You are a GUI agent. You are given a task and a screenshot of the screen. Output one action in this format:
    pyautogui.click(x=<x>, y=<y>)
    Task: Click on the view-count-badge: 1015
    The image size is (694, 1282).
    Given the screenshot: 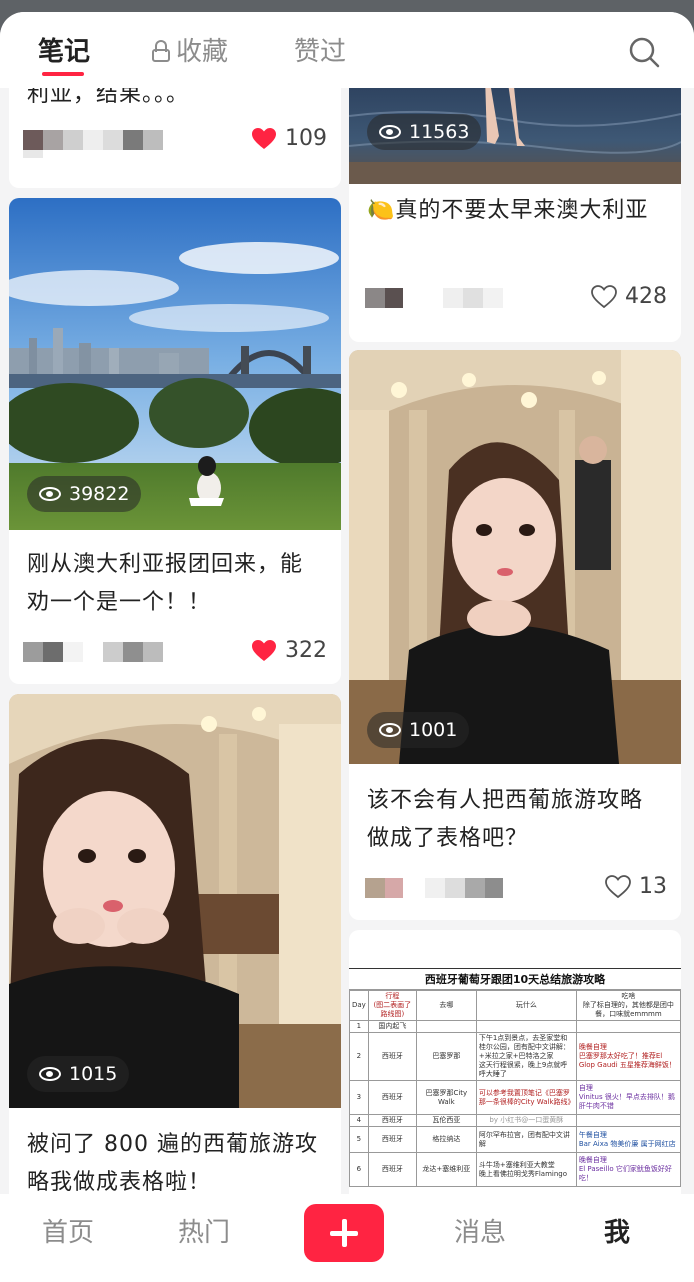 What is the action you would take?
    pyautogui.click(x=78, y=1074)
    